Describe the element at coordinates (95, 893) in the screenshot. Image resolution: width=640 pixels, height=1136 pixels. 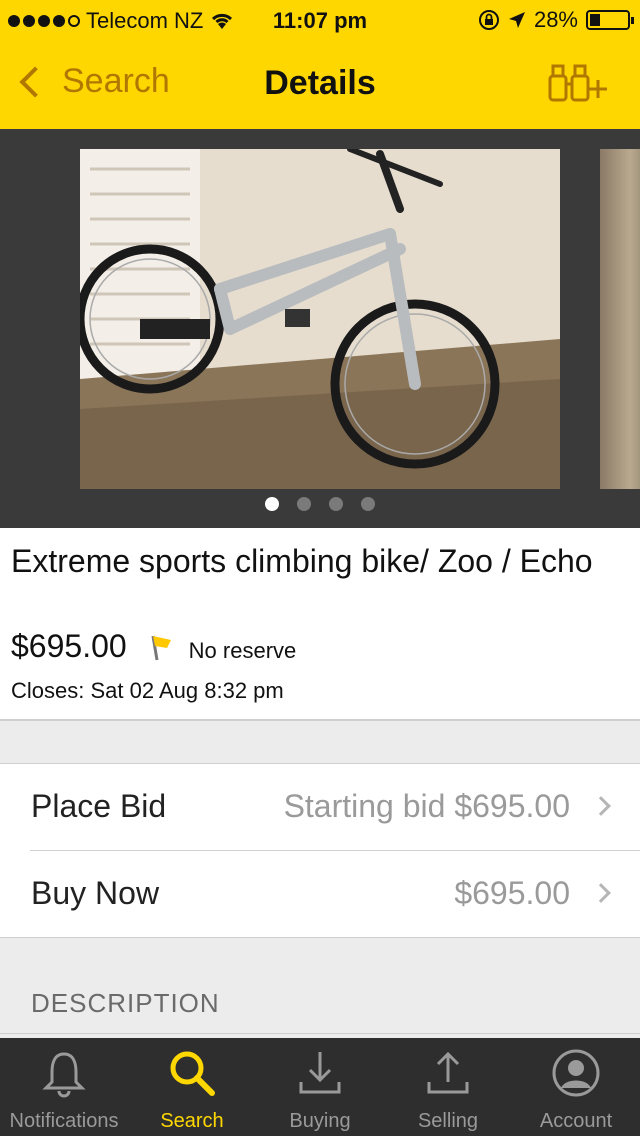
I see `buy-now-label: Buy Now` at that location.